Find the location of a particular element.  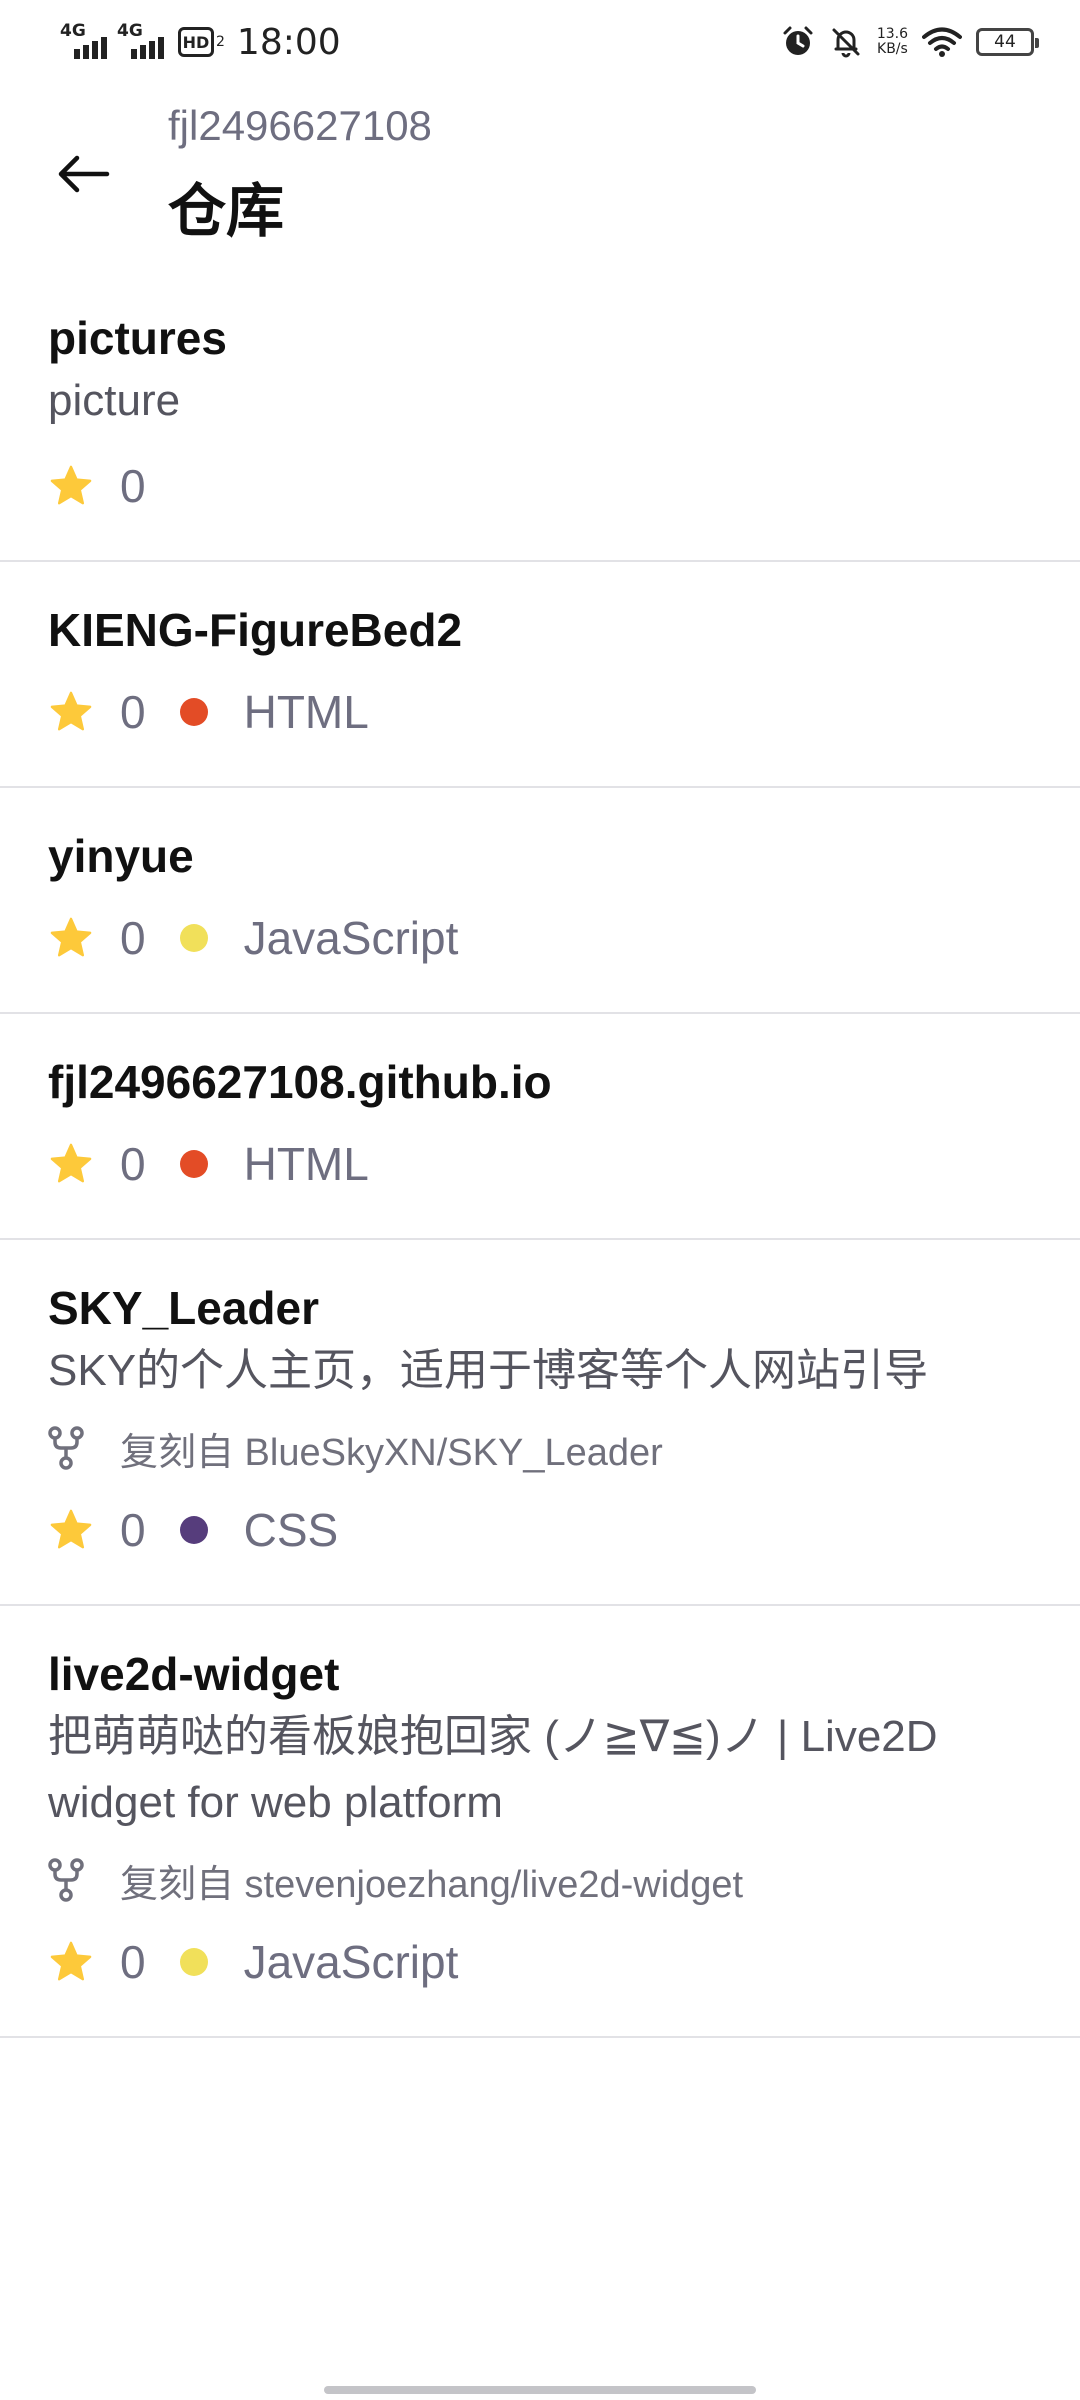

repo-name: pictures is located at coordinates (137, 338).